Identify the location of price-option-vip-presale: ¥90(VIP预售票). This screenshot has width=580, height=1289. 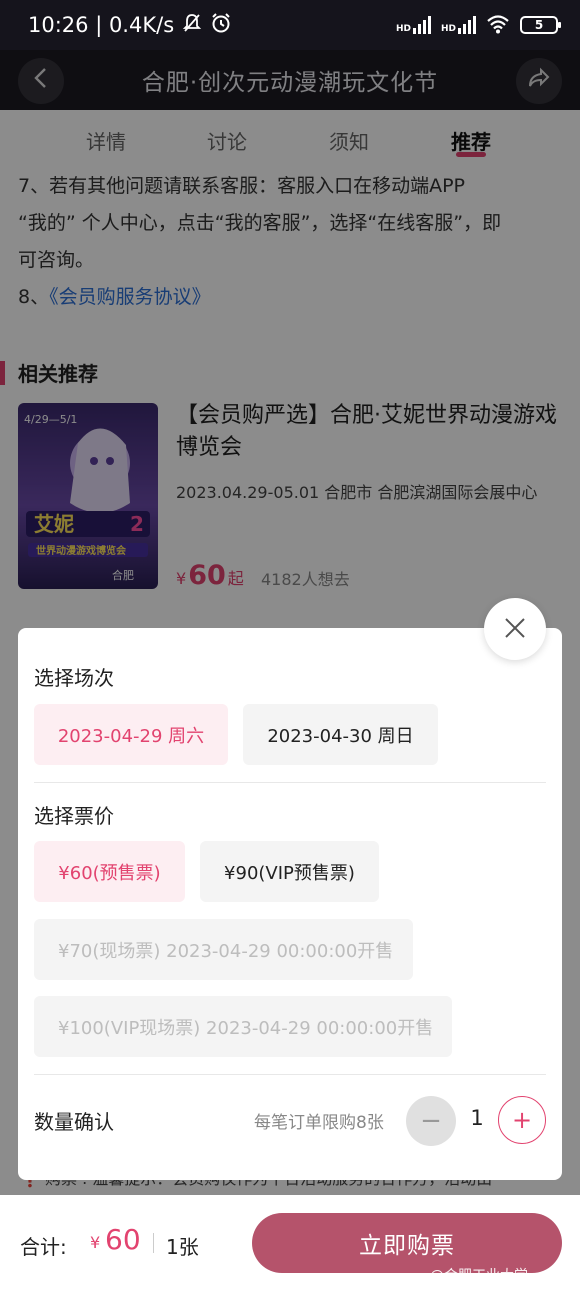
(289, 871).